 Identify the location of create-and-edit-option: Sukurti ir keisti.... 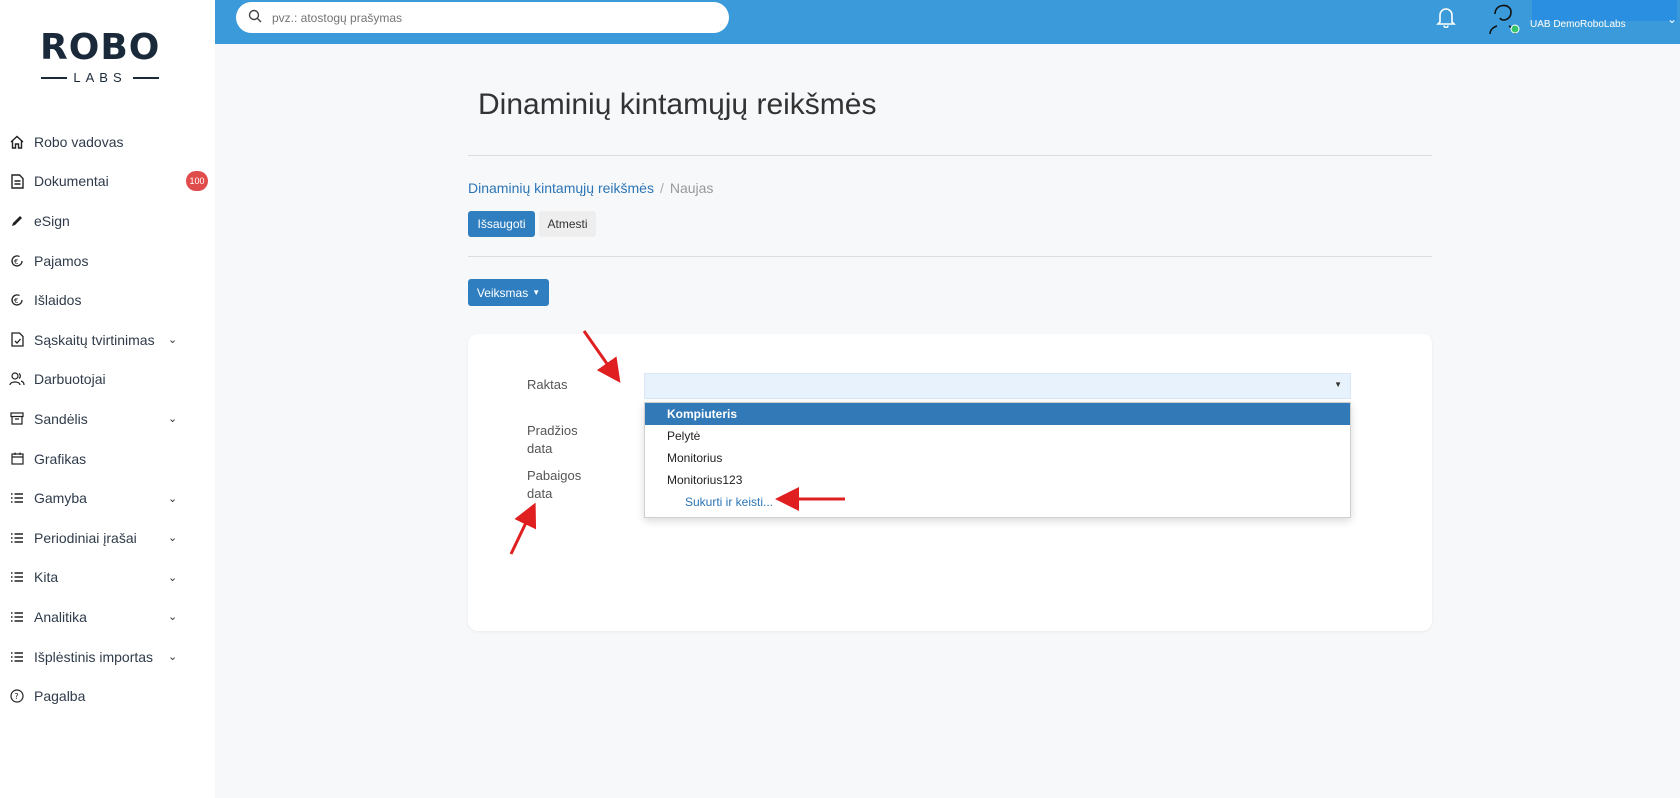
(997, 502).